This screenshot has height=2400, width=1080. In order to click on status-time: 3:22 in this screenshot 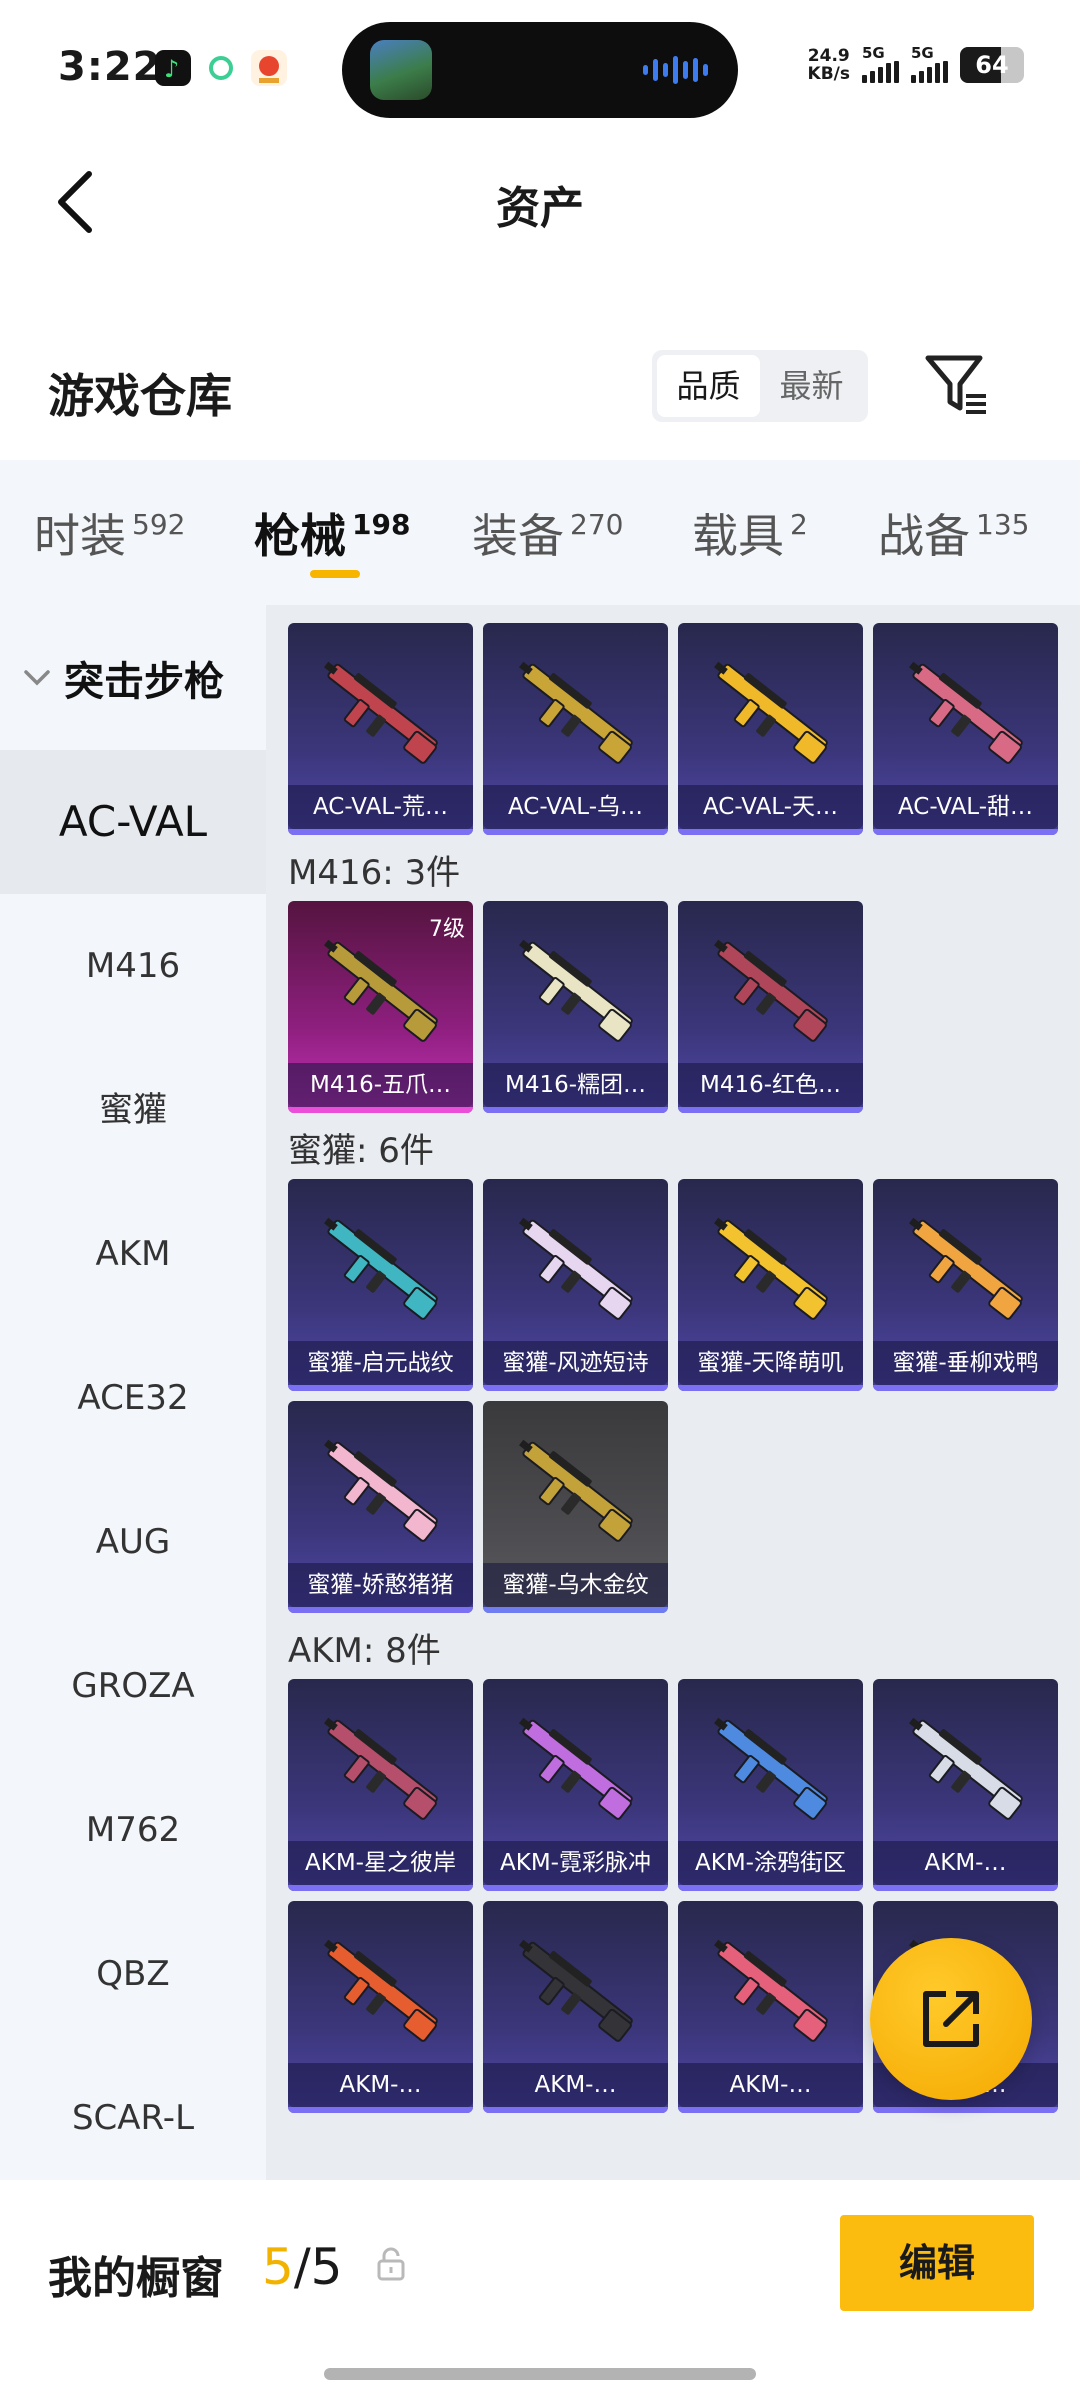, I will do `click(110, 67)`.